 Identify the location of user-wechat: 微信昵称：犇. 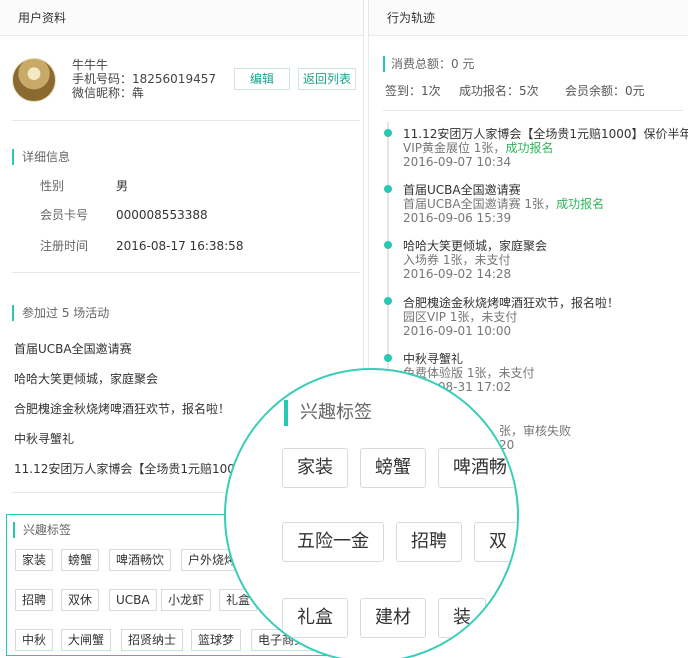
(108, 93).